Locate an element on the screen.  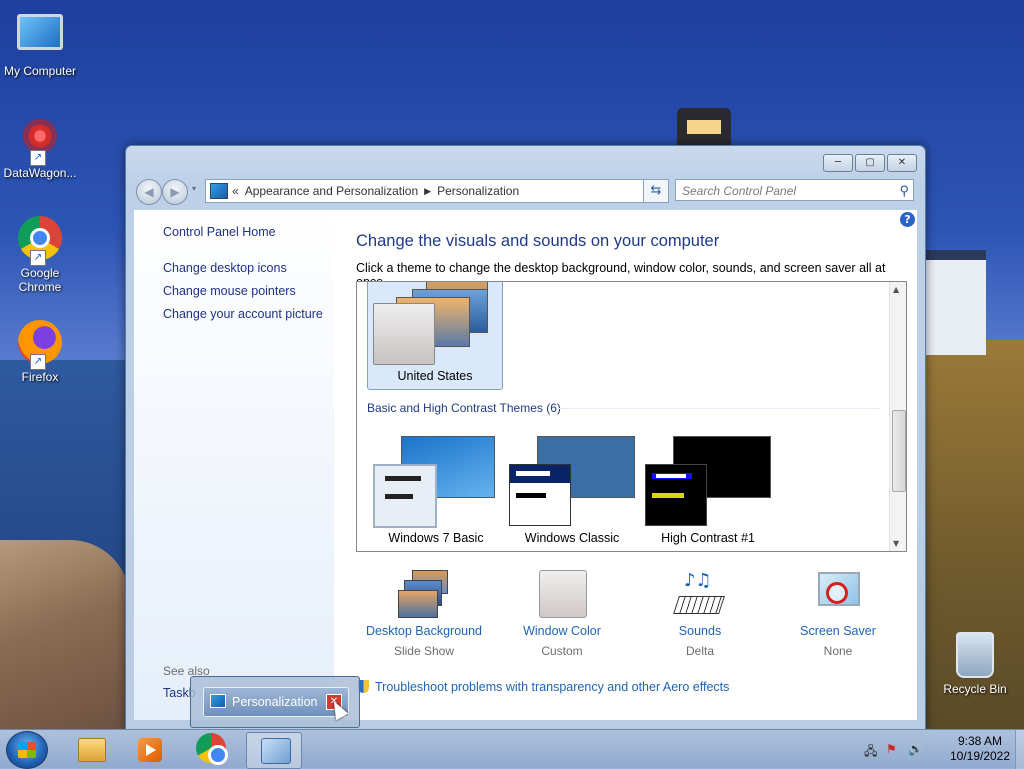
theme-group-title: Basic and High Contrast Themes (6) is located at coordinates (464, 408).